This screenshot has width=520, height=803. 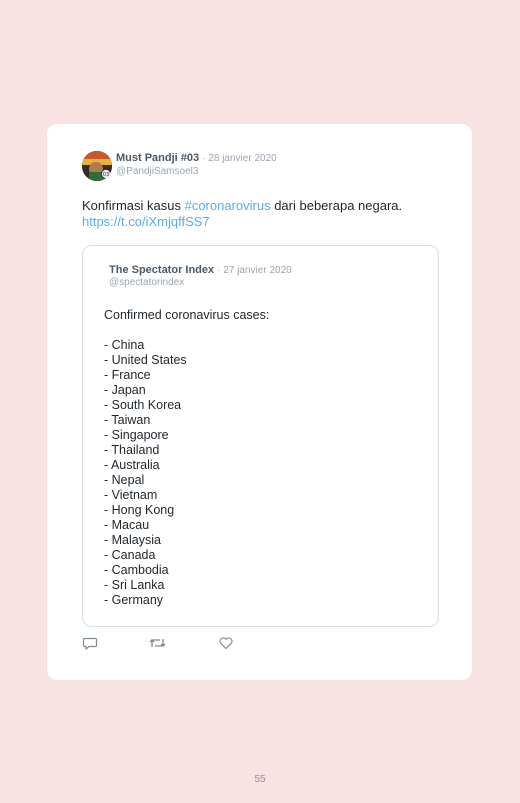 I want to click on author-handle: @PandjiSamsoel3, so click(x=157, y=171).